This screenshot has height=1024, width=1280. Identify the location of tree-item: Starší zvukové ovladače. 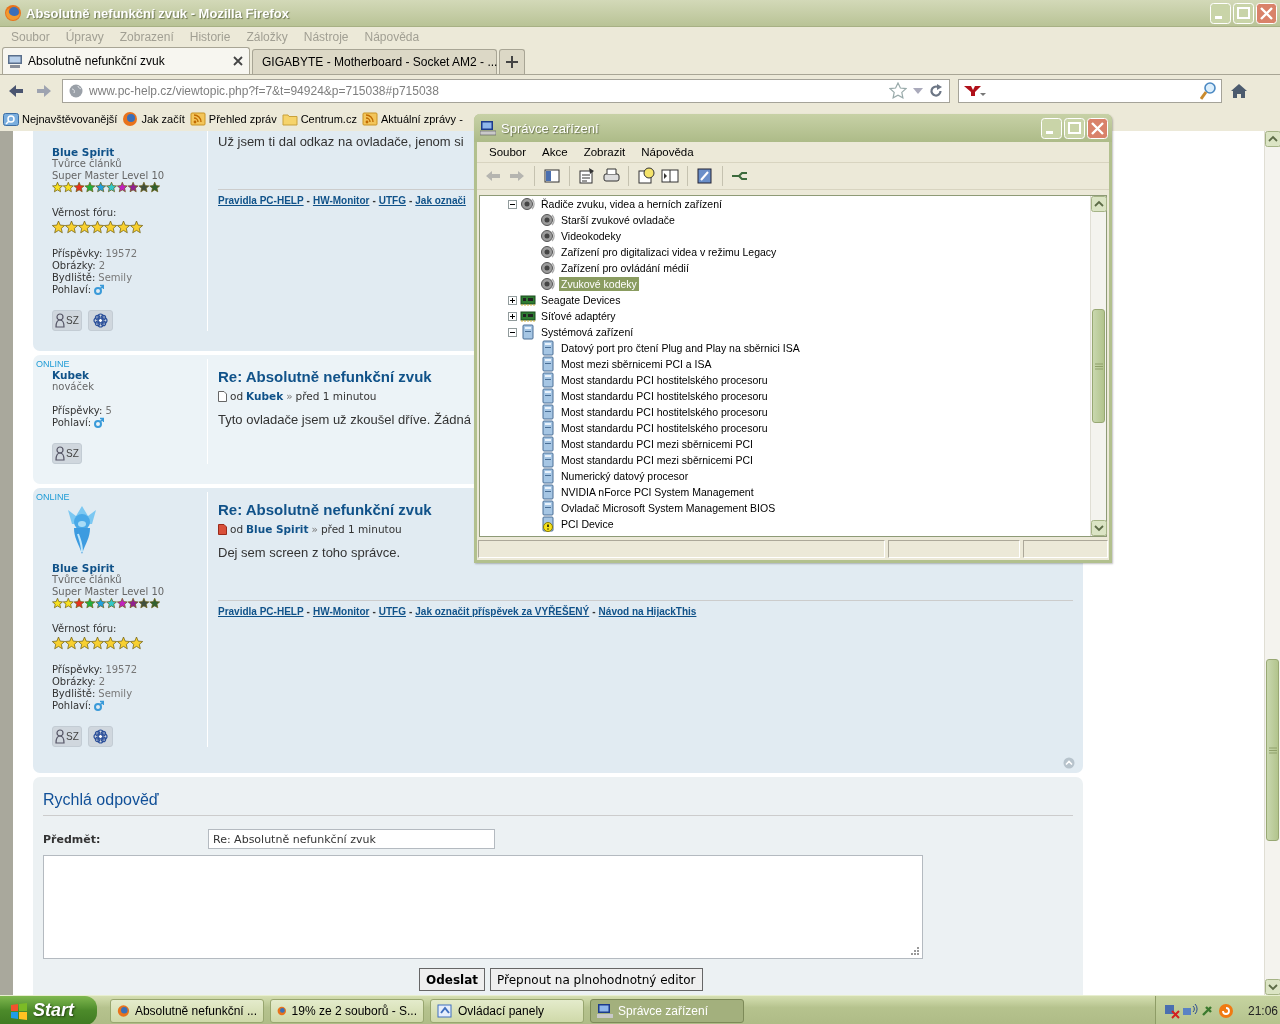
(618, 220).